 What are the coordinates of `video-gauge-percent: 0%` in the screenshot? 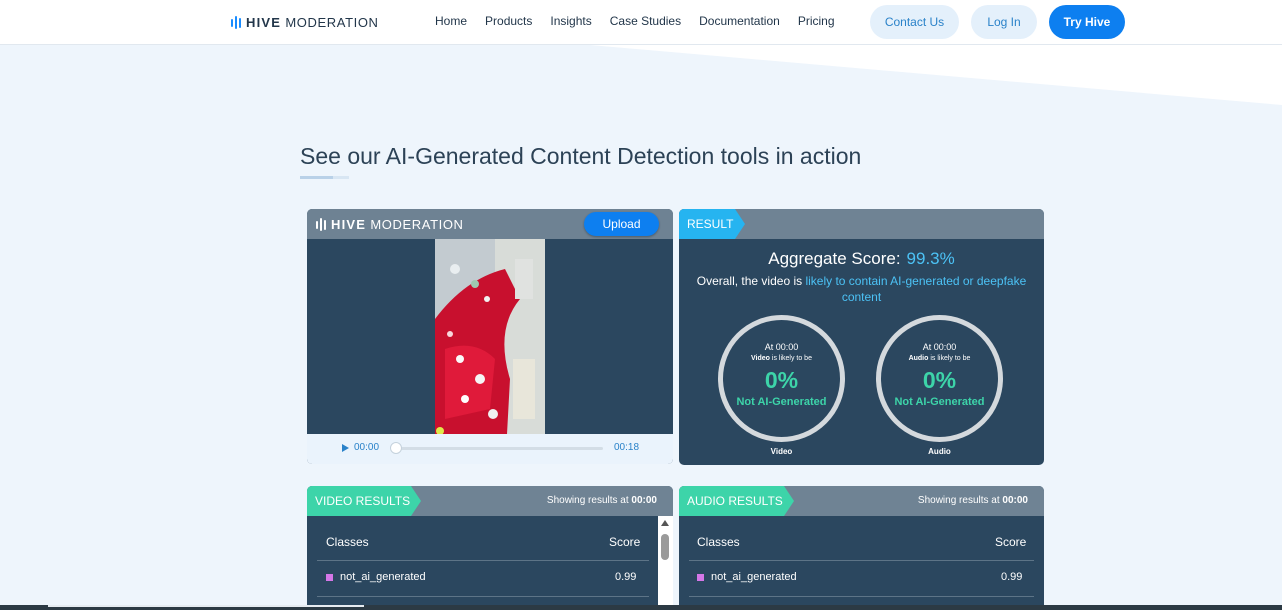 It's located at (781, 380).